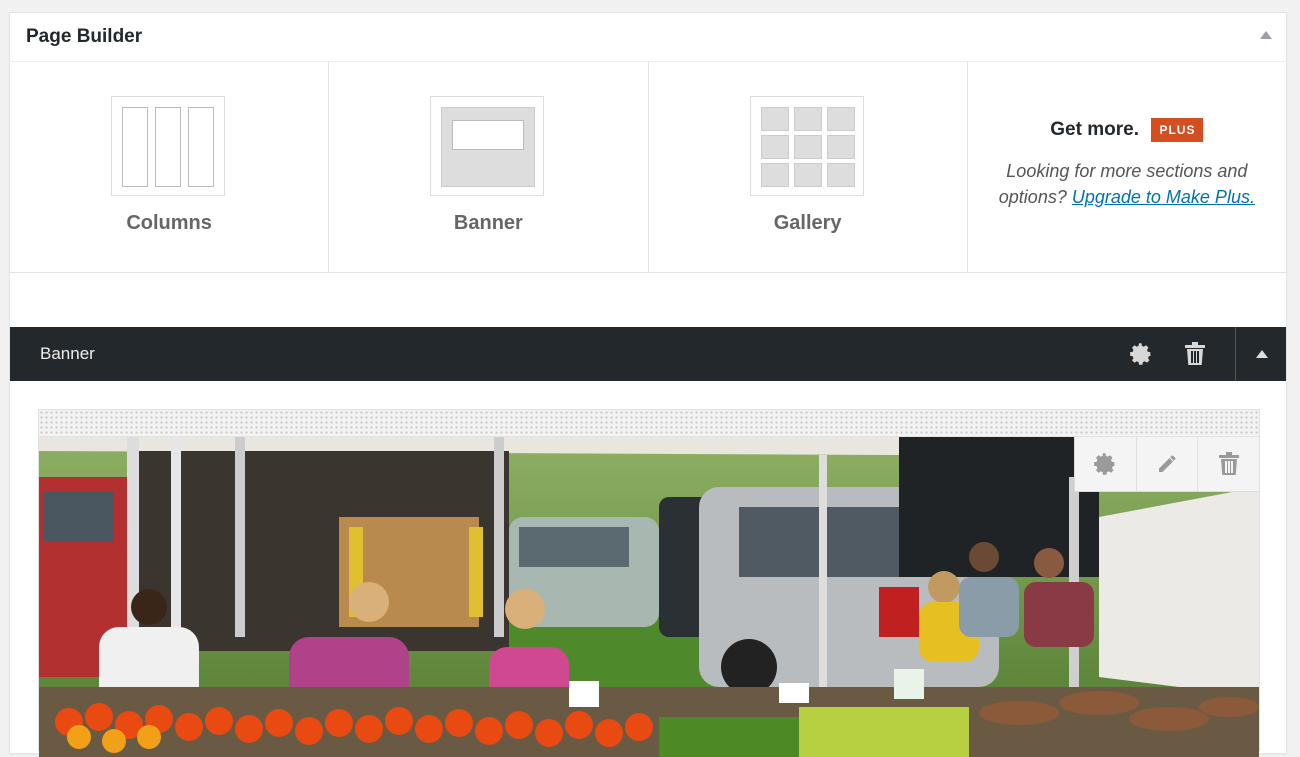 This screenshot has height=757, width=1300. I want to click on upgrade-link: Upgrade to Make Plus., so click(1163, 197).